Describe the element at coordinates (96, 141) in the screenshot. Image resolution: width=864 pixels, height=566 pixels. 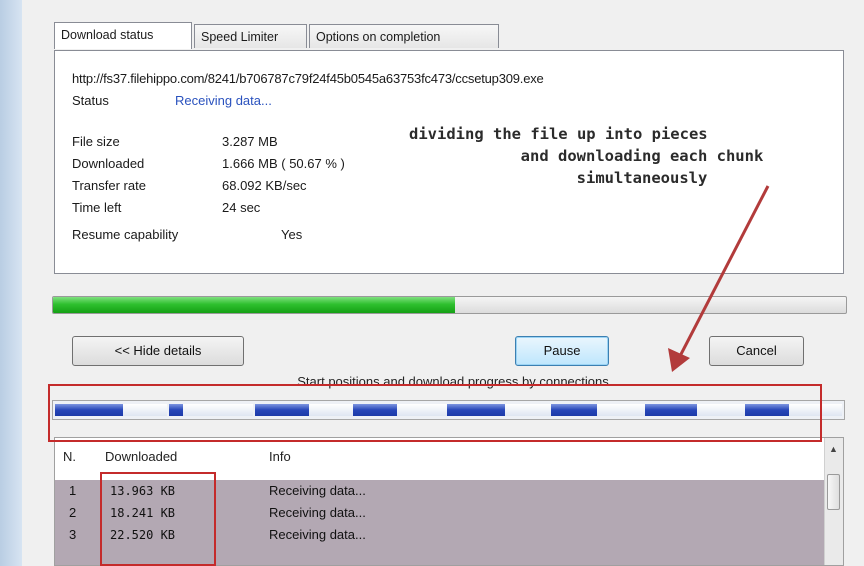
I see `file-size-label: File size` at that location.